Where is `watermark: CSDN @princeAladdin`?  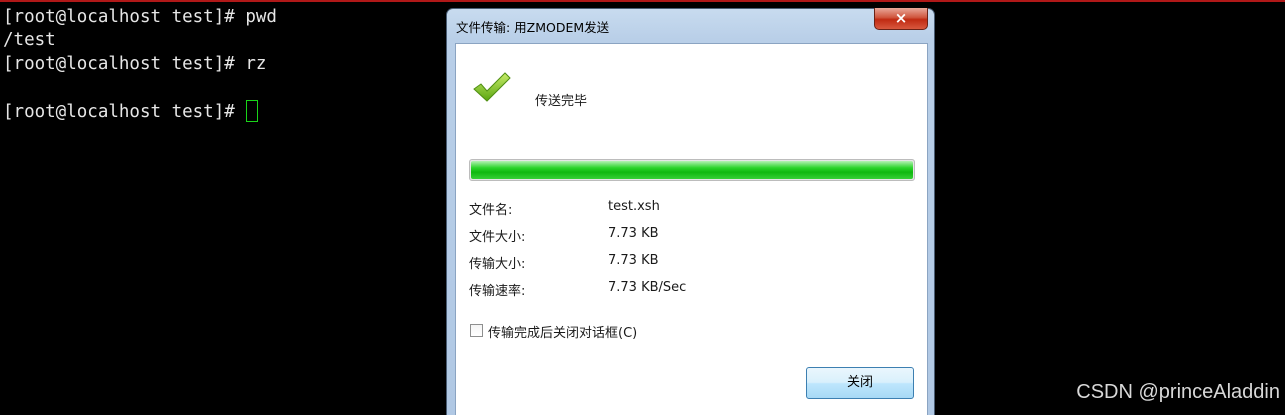
watermark: CSDN @princeAladdin is located at coordinates (1178, 392).